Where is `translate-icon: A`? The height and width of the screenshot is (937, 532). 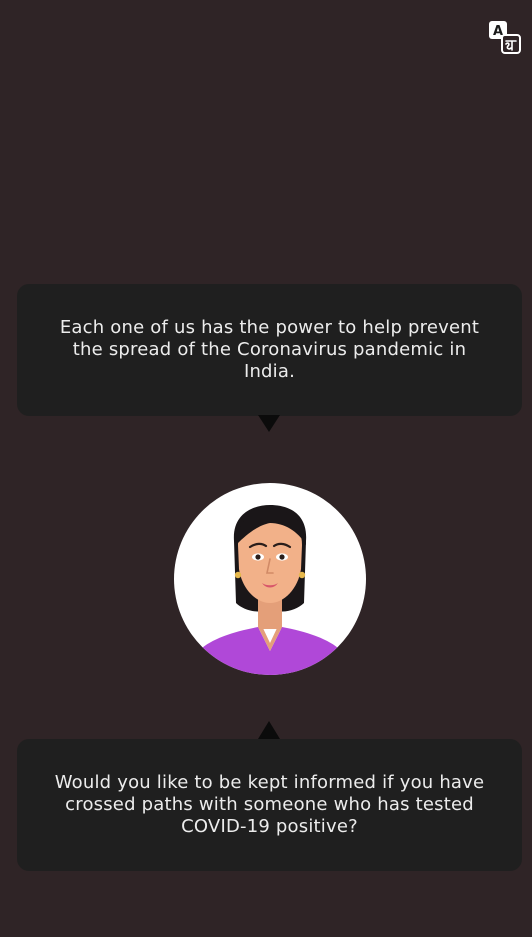
translate-icon: A is located at coordinates (505, 37).